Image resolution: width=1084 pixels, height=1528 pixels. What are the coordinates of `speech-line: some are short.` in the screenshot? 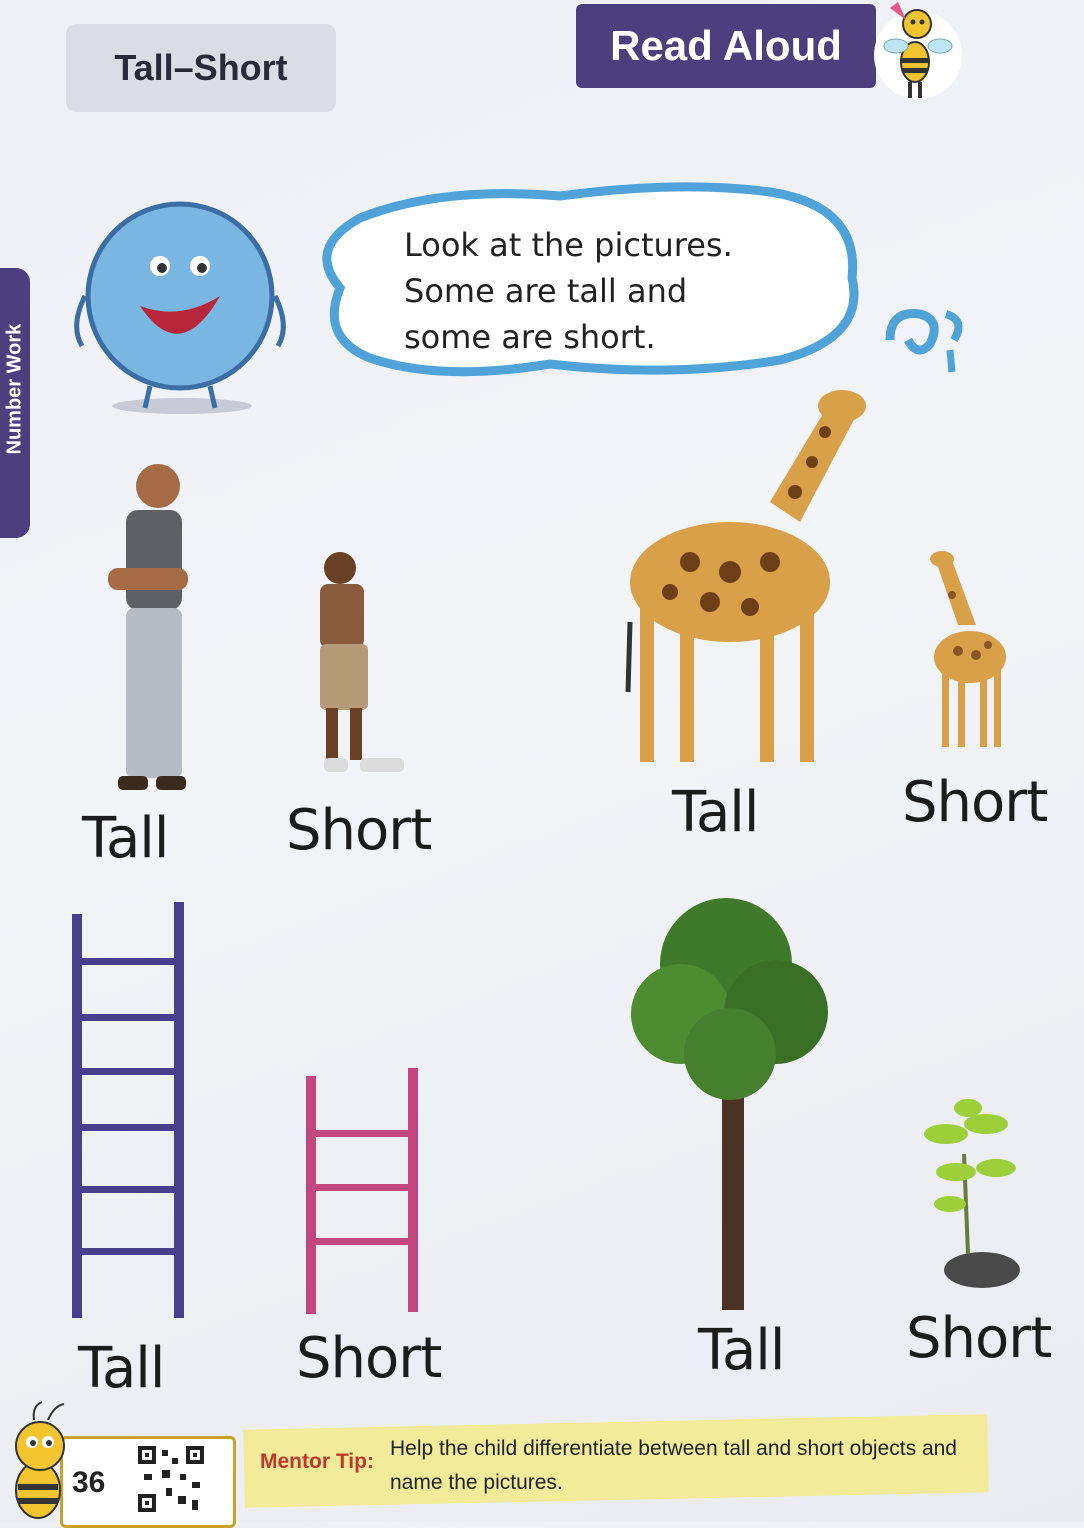 It's located at (530, 337).